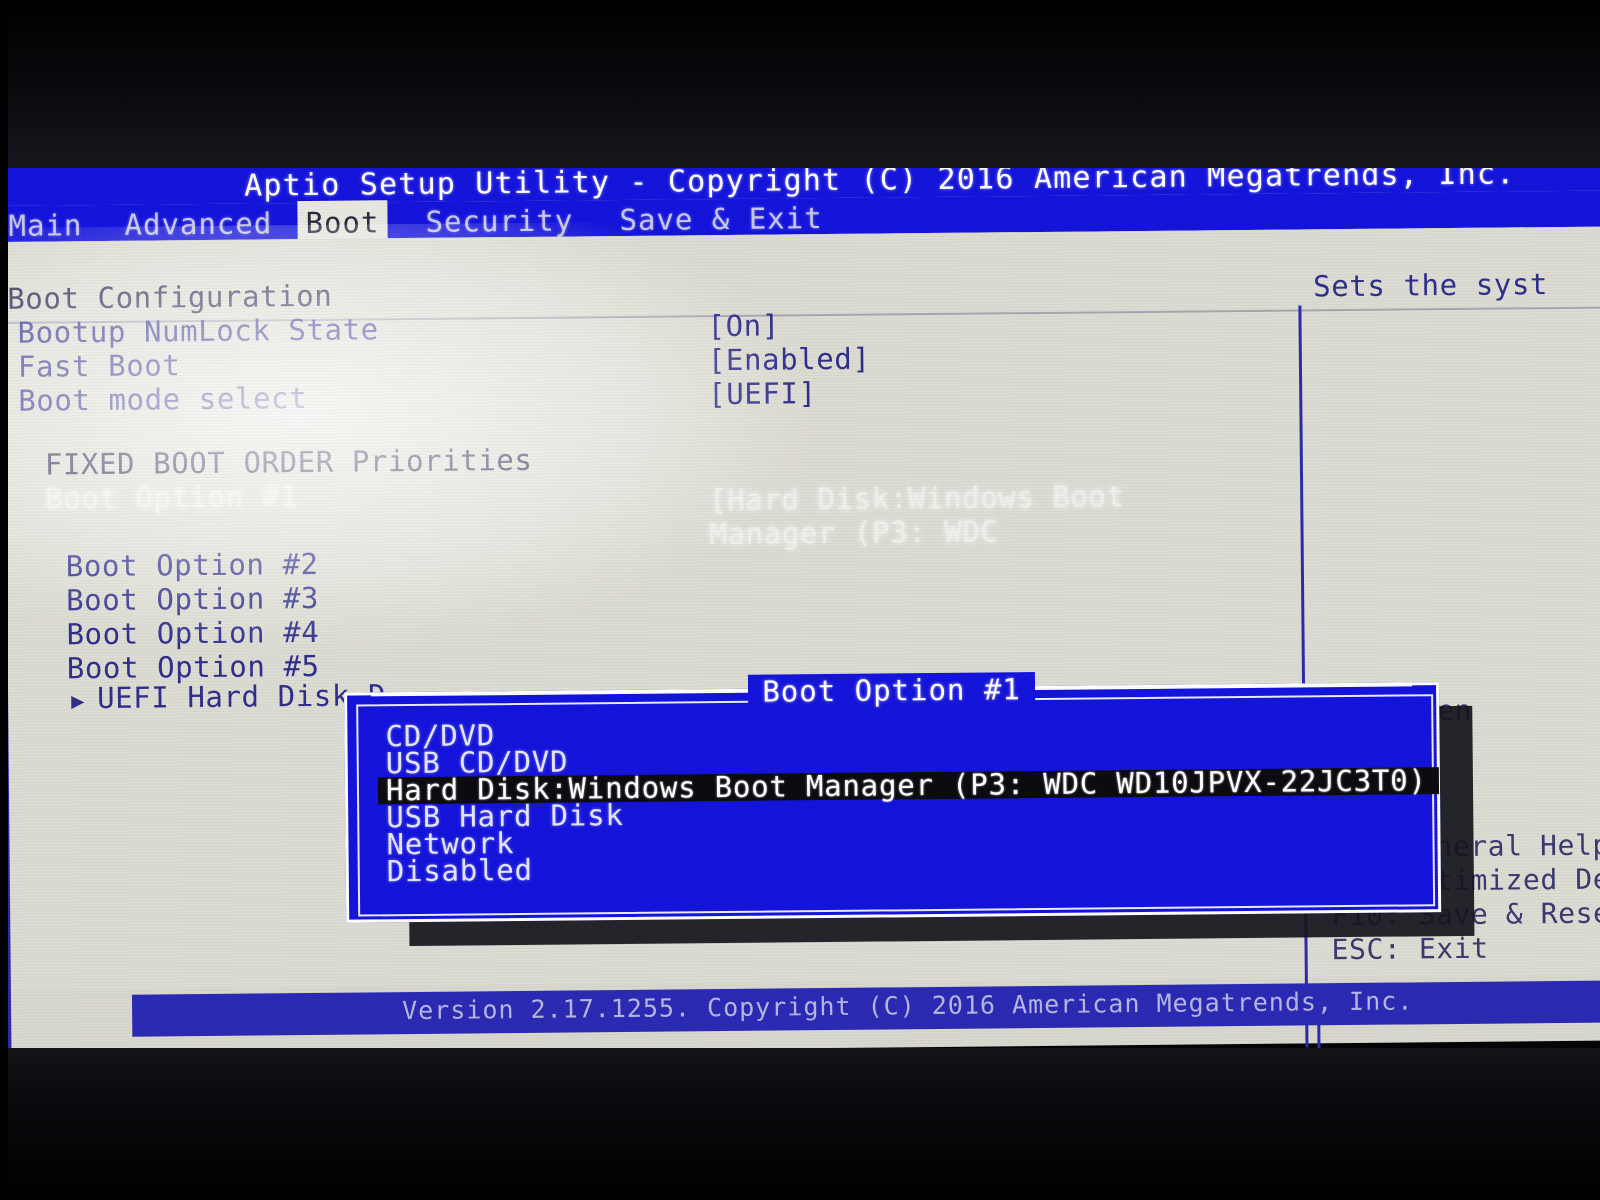 The height and width of the screenshot is (1200, 1600). I want to click on monitor-bezel-left, so click(4, 600).